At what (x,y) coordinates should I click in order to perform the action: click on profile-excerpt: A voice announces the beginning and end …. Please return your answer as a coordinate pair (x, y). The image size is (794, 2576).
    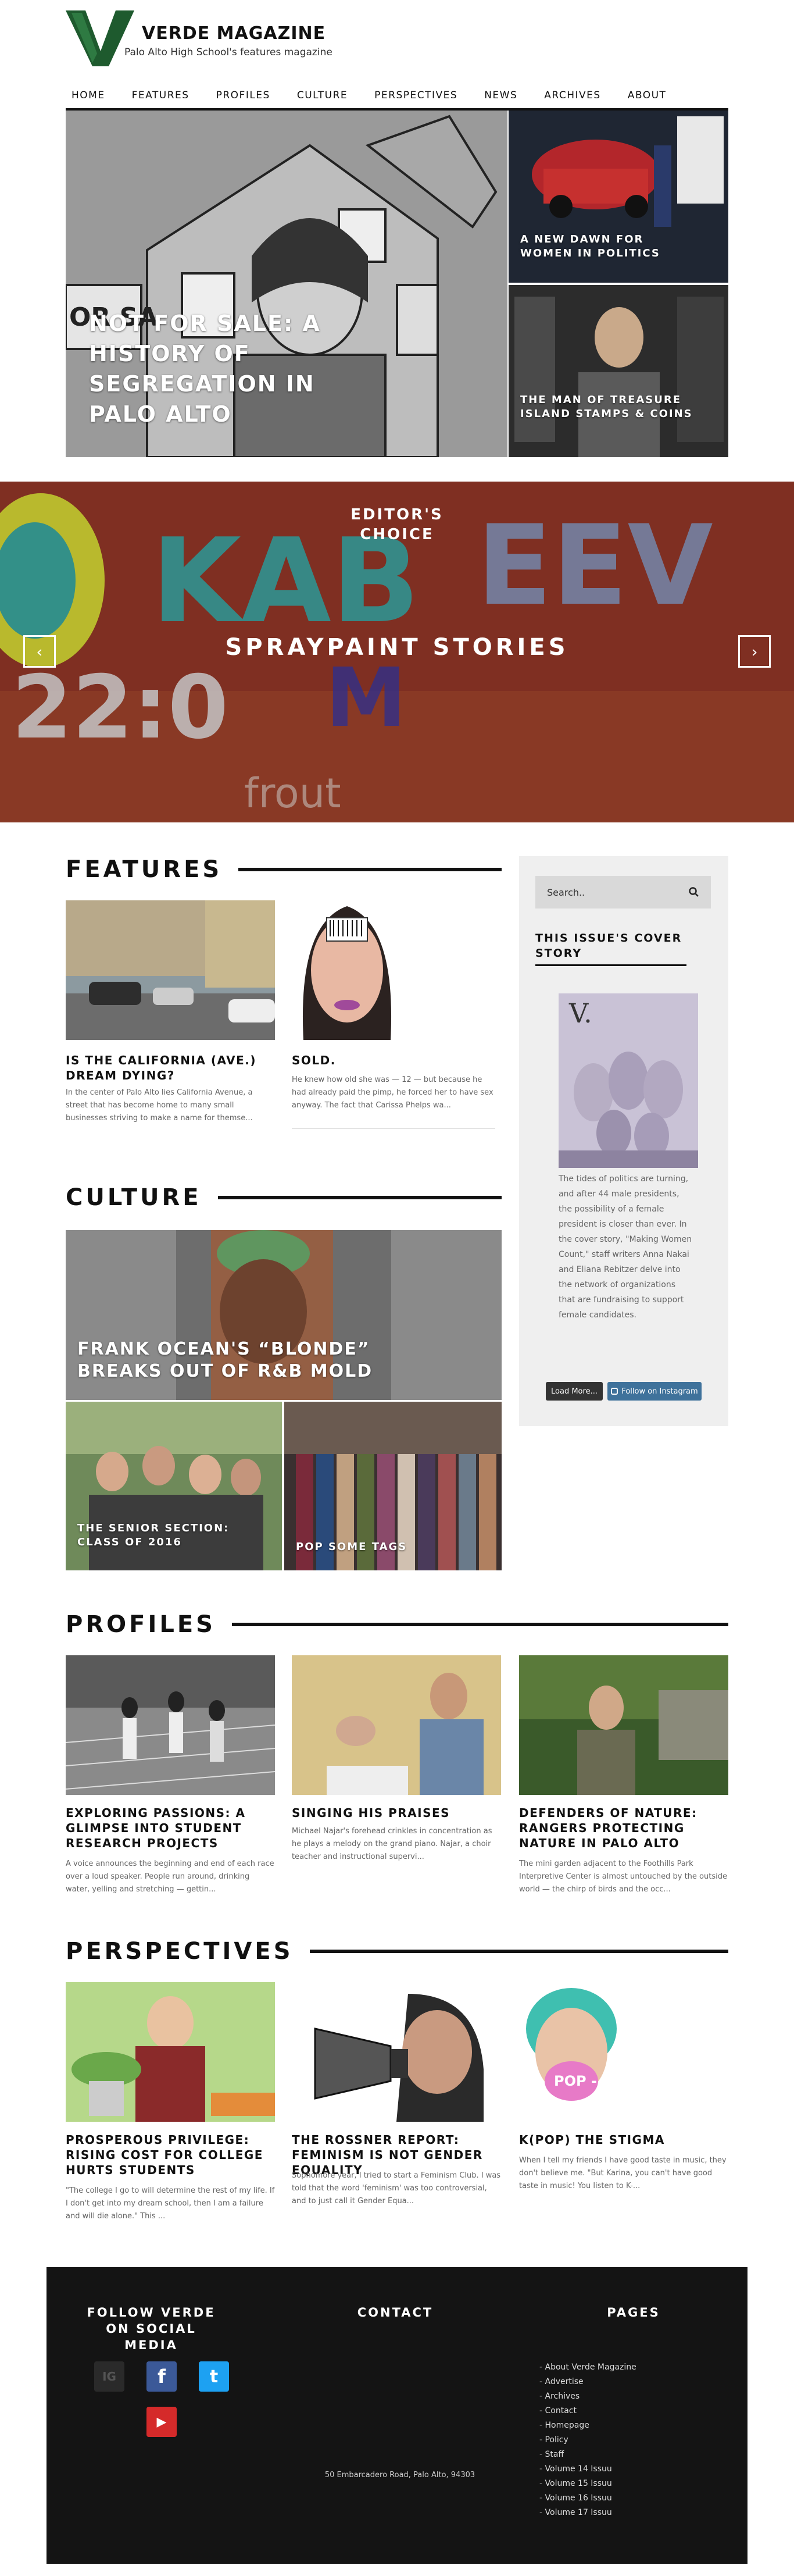
    Looking at the image, I should click on (170, 1876).